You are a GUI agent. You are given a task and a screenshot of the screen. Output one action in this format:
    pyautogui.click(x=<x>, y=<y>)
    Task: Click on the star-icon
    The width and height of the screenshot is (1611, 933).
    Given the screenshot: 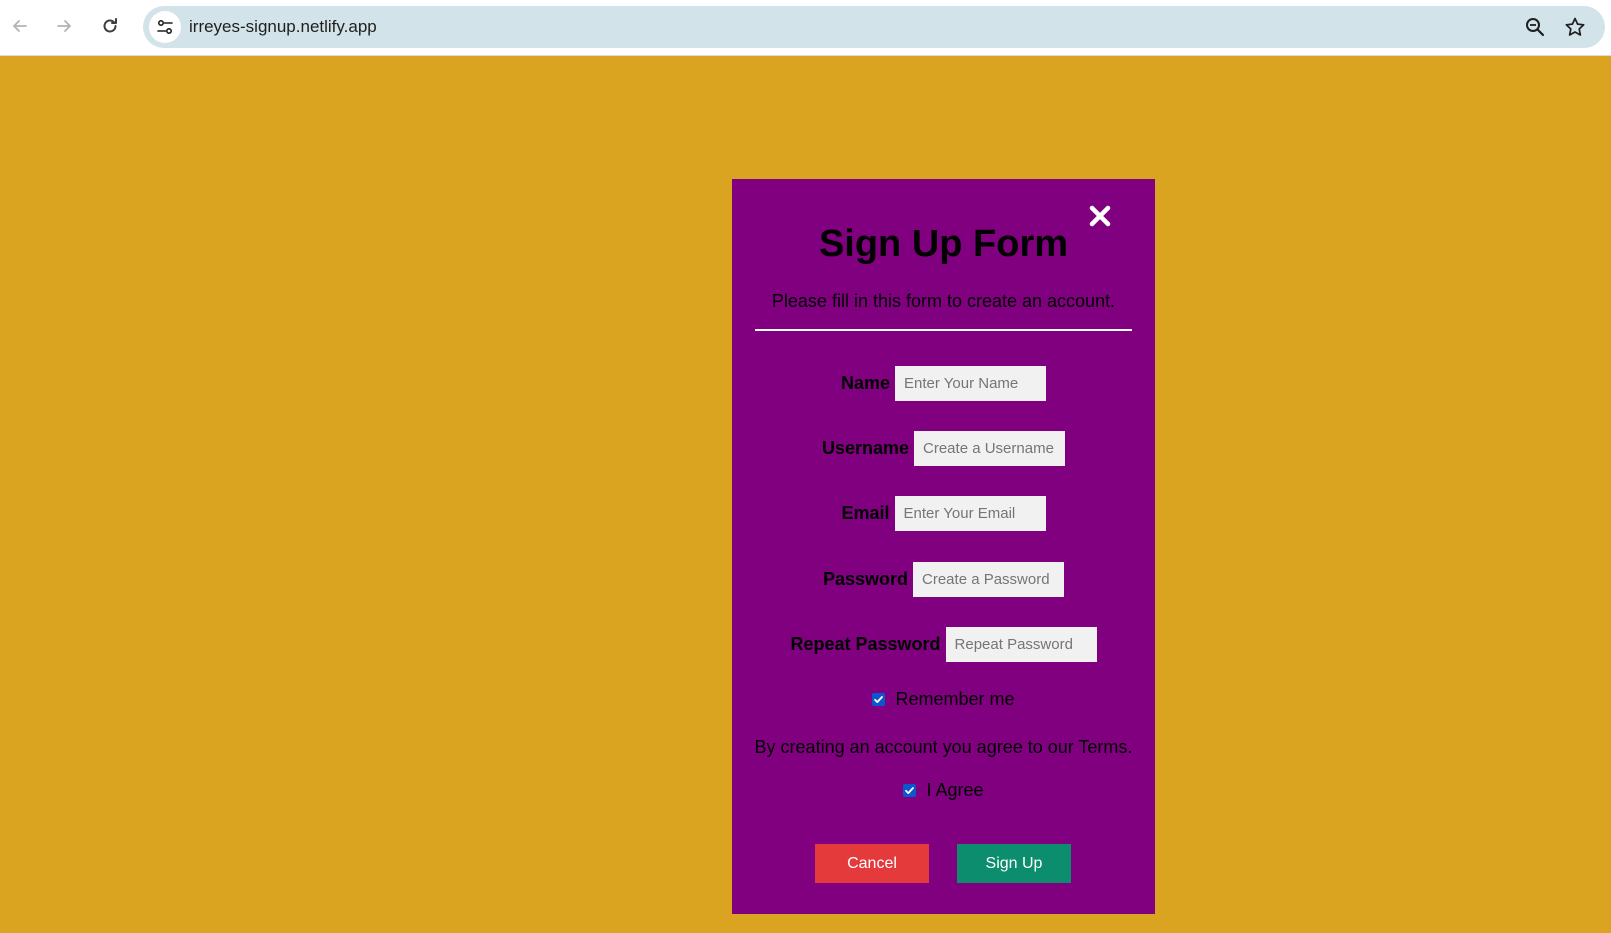 What is the action you would take?
    pyautogui.click(x=1575, y=26)
    